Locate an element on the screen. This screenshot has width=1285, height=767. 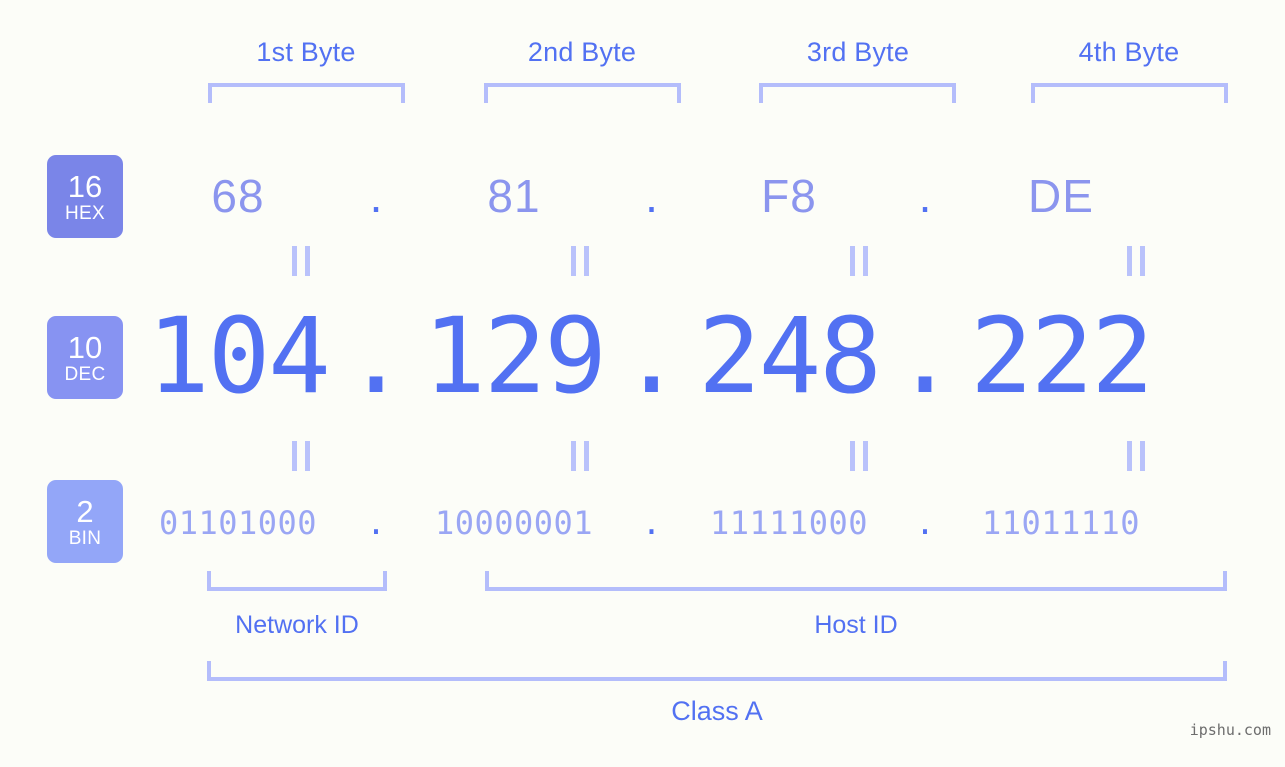
radix-badge-bin: 2 BIN is located at coordinates (85, 521).